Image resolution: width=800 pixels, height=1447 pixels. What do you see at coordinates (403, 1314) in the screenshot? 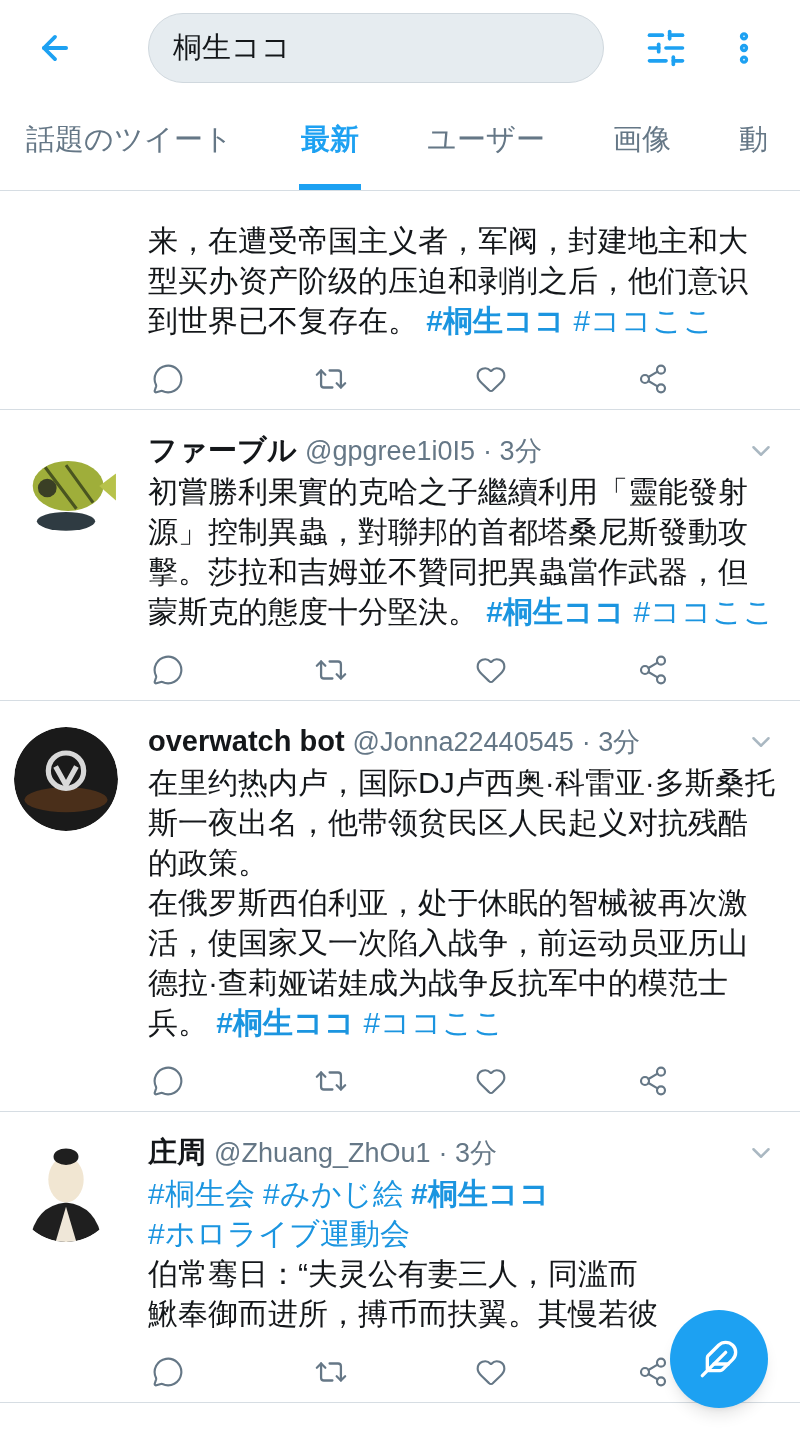
I see `tweet-text: 鰍奉御而进所，搏币而扶翼。其慢若彼` at bounding box center [403, 1314].